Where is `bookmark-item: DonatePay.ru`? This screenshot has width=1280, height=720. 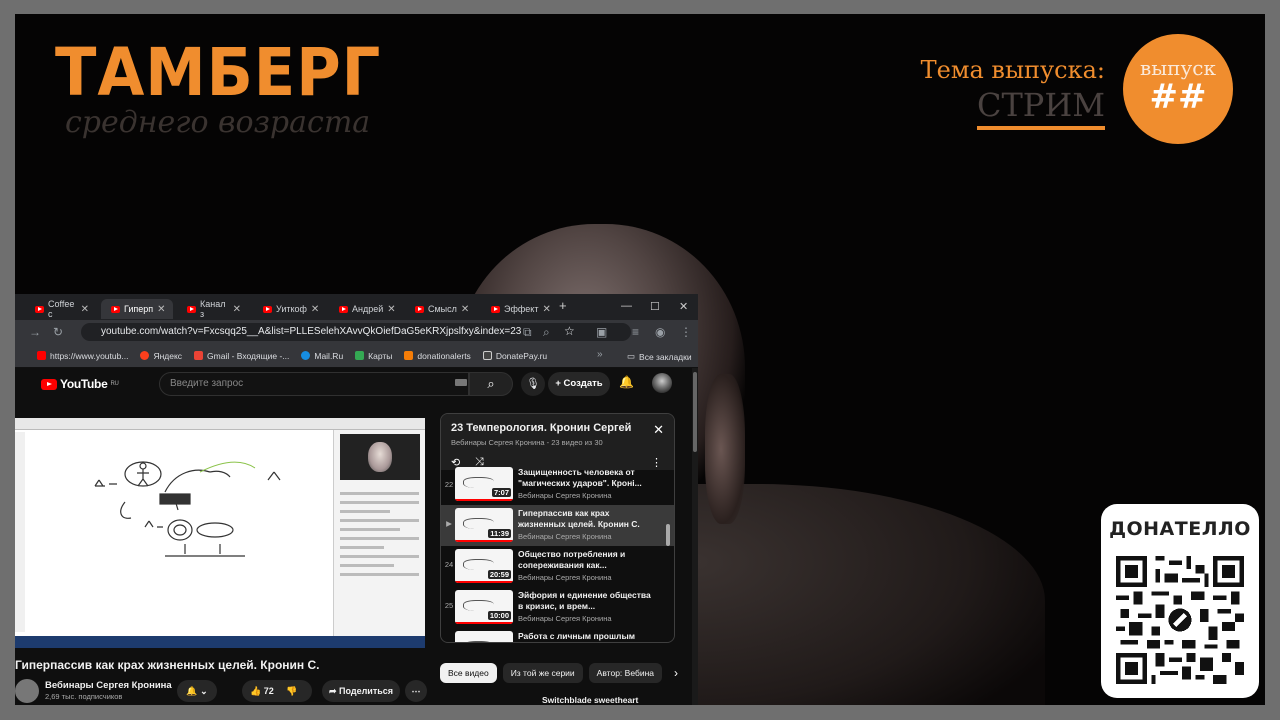
bookmark-item: DonatePay.ru is located at coordinates (514, 356).